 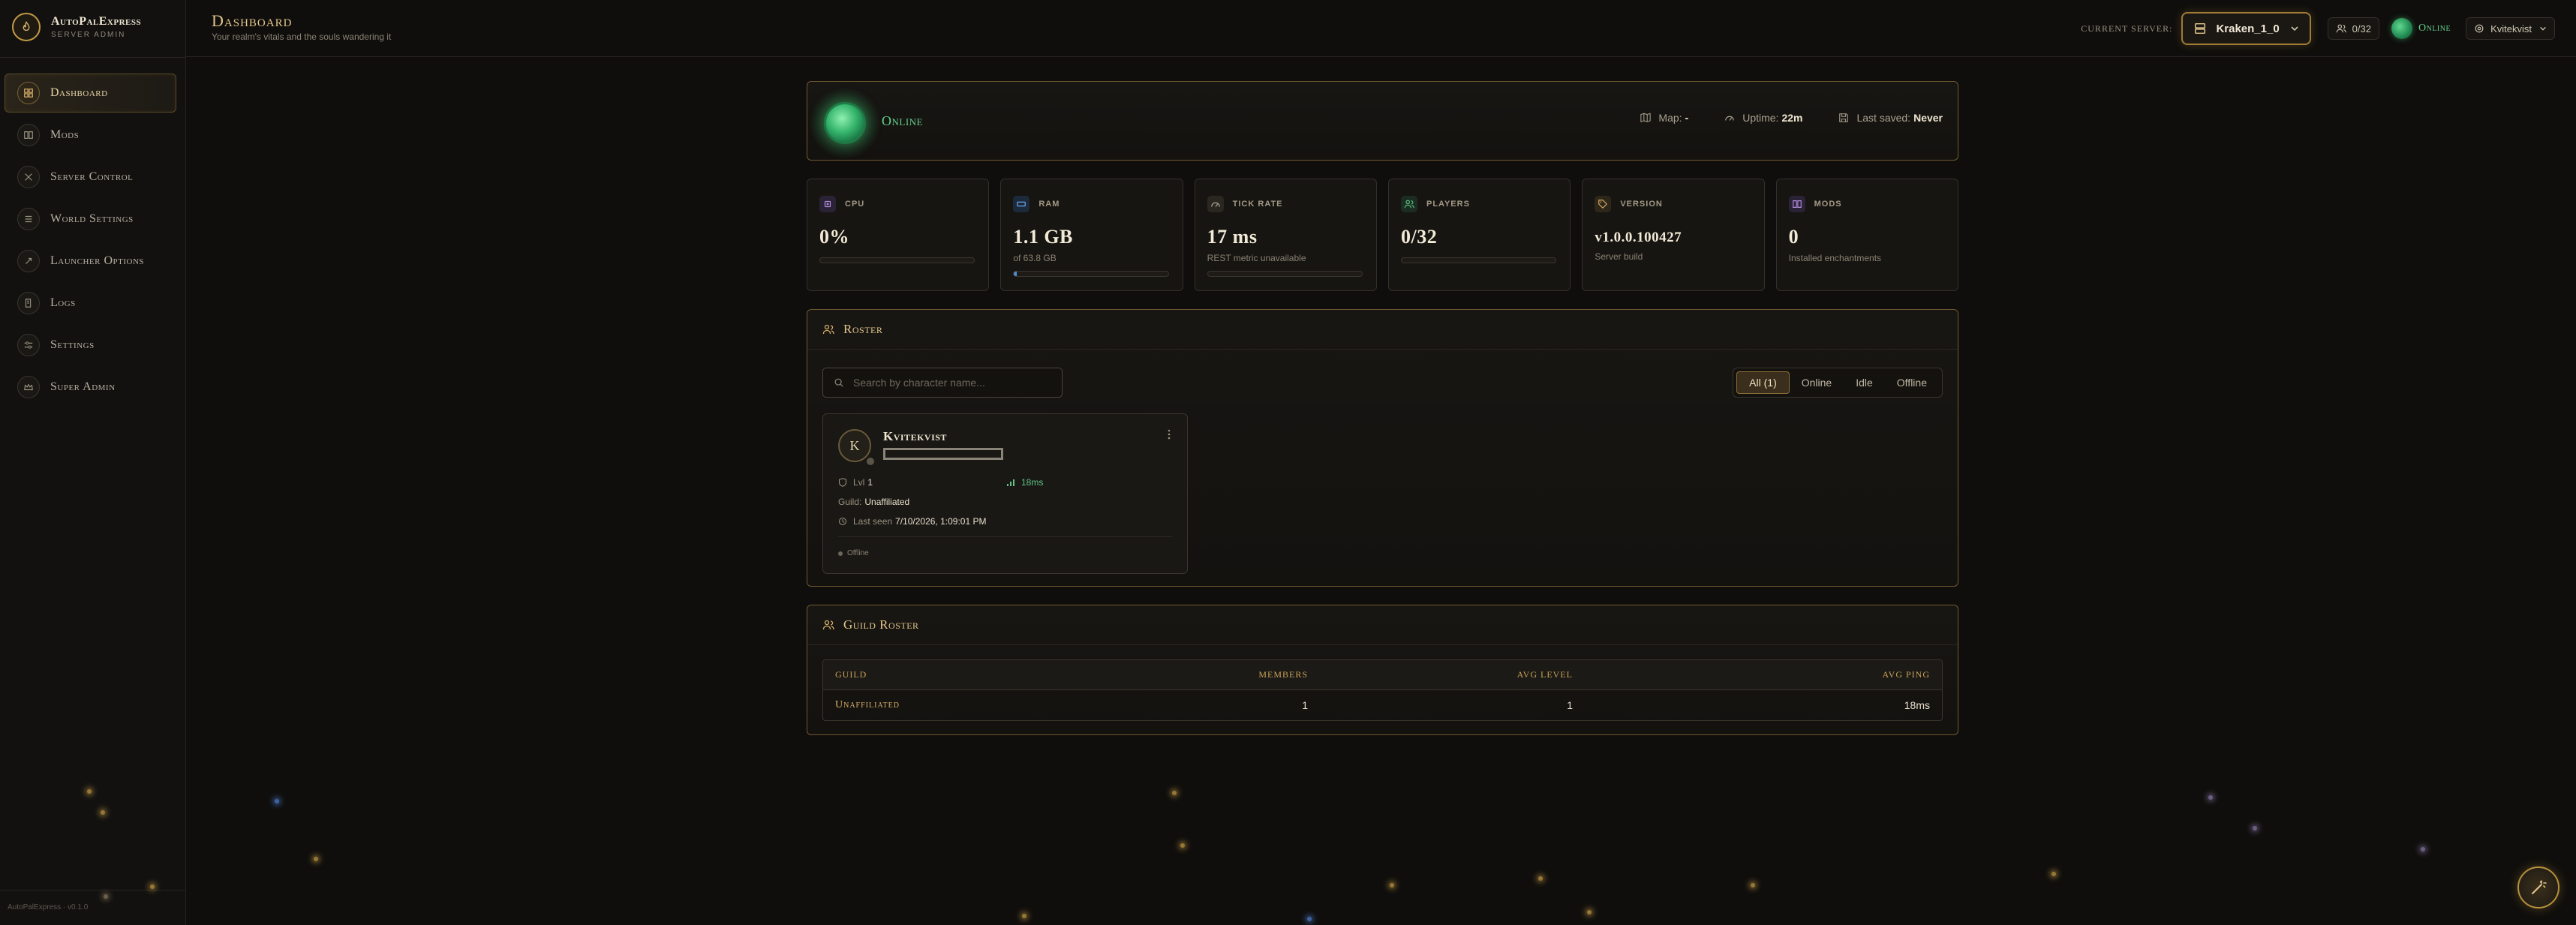 What do you see at coordinates (90, 177) in the screenshot?
I see `sidebar-item-server-control: Server Control` at bounding box center [90, 177].